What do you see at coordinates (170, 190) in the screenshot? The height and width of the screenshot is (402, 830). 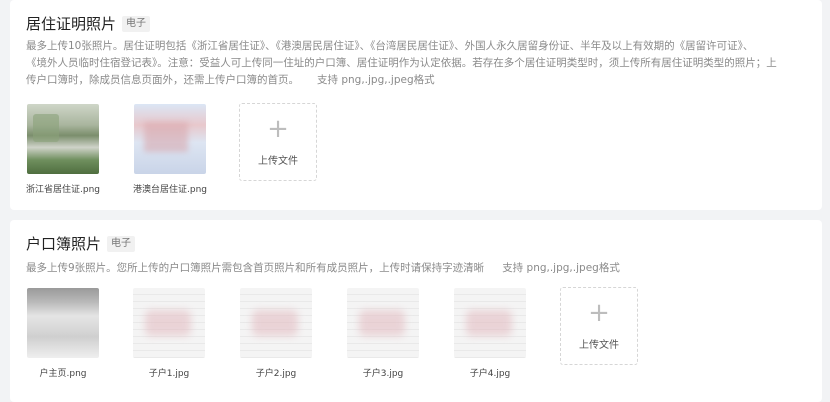 I see `file-name: 港澳台居住证.png` at bounding box center [170, 190].